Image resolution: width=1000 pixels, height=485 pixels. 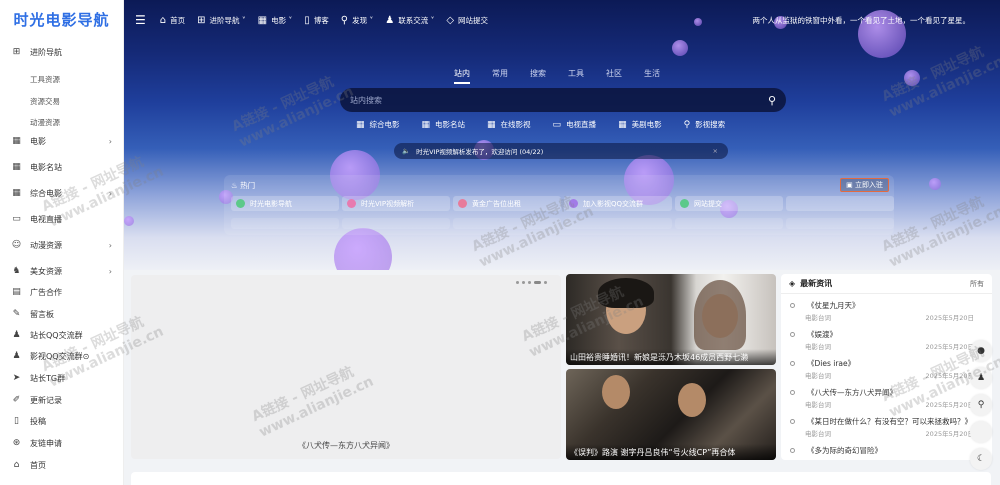 What do you see at coordinates (575, 124) in the screenshot?
I see `search-engine-option: ▭ 电视直播` at bounding box center [575, 124].